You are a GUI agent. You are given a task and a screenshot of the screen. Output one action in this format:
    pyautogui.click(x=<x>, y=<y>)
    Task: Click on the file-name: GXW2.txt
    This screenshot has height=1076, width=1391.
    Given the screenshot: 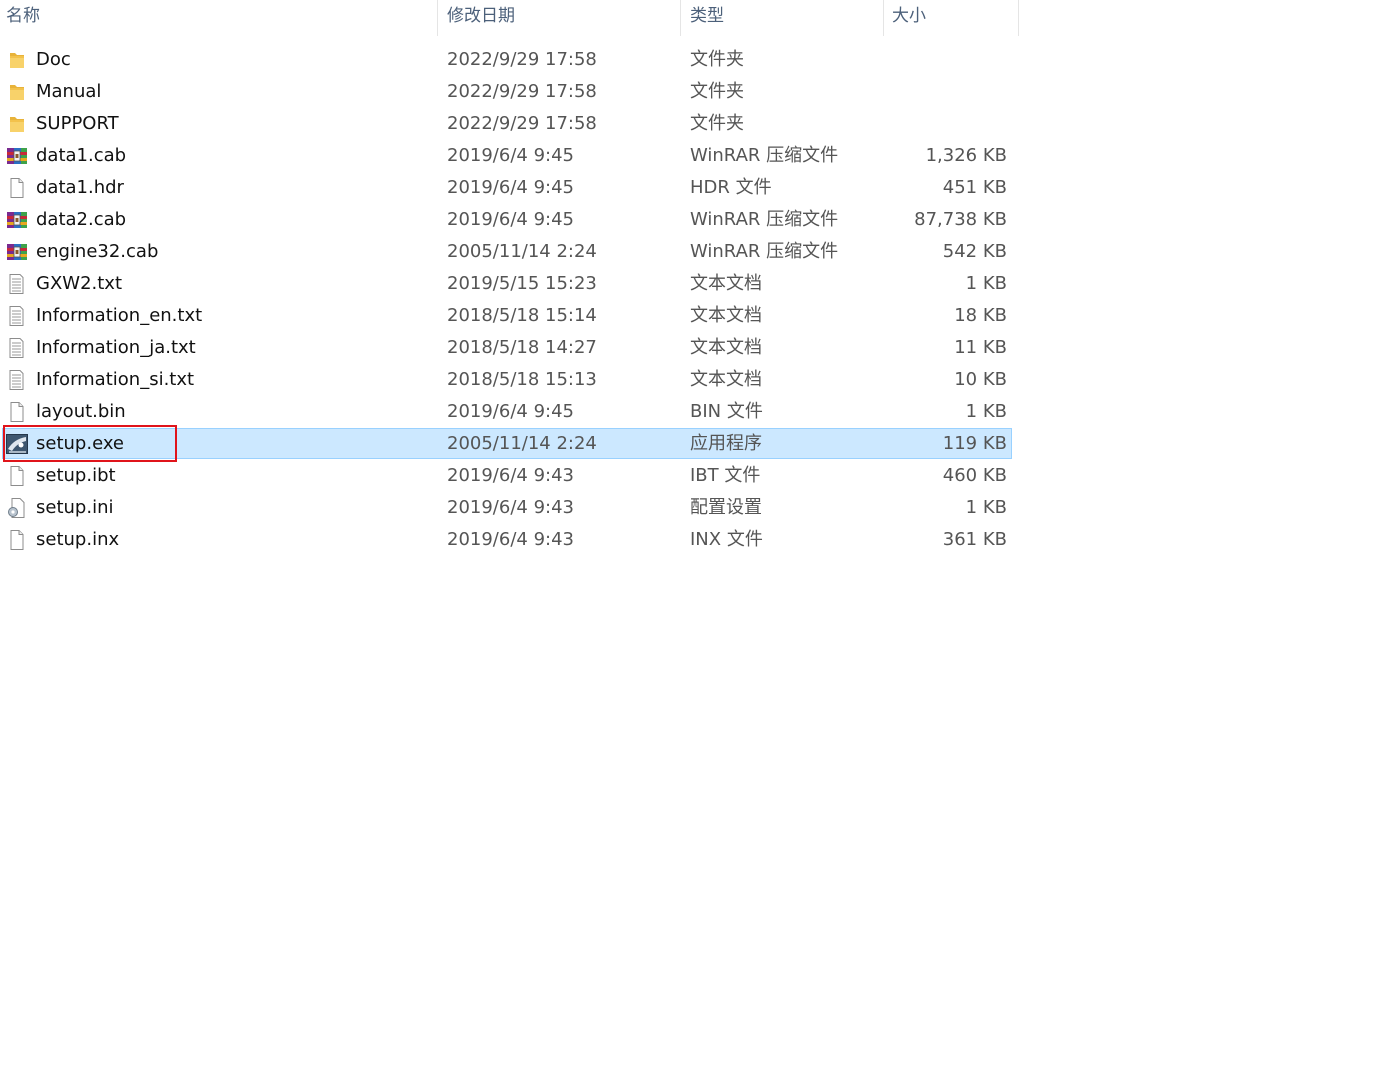 What is the action you would take?
    pyautogui.click(x=79, y=283)
    